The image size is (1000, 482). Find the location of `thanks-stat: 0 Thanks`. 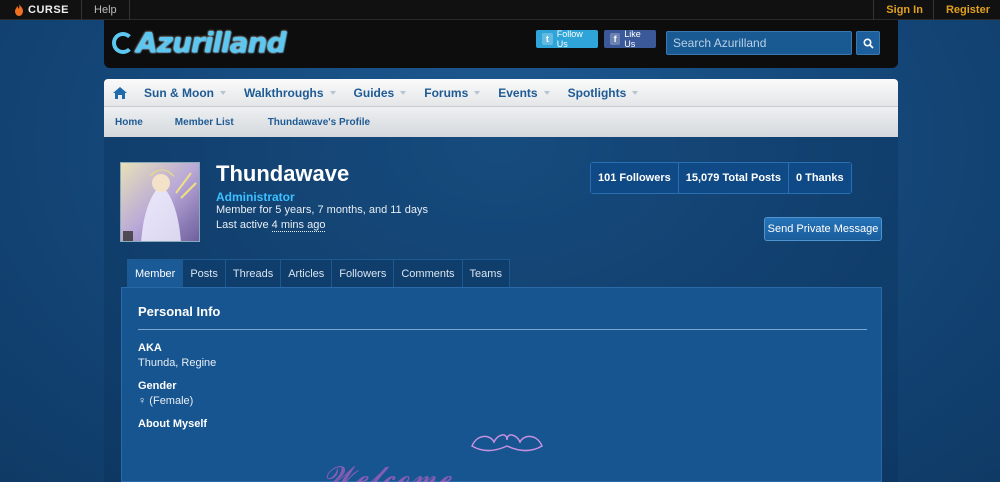

thanks-stat: 0 Thanks is located at coordinates (819, 178).